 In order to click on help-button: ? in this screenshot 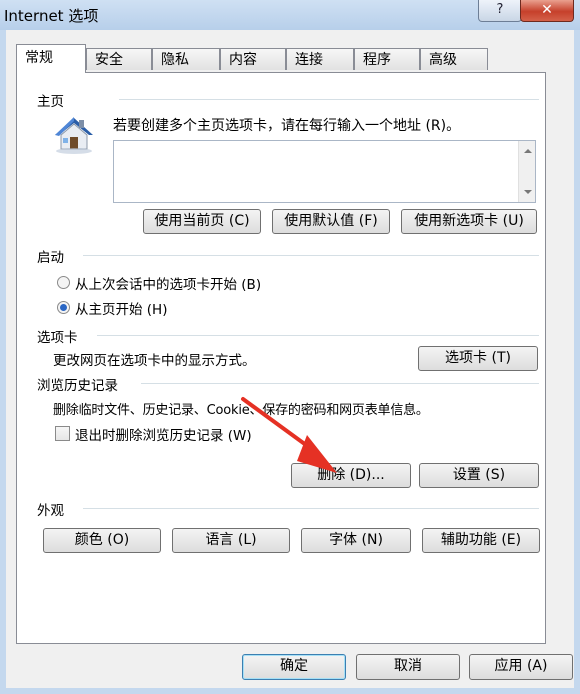, I will do `click(500, 11)`.